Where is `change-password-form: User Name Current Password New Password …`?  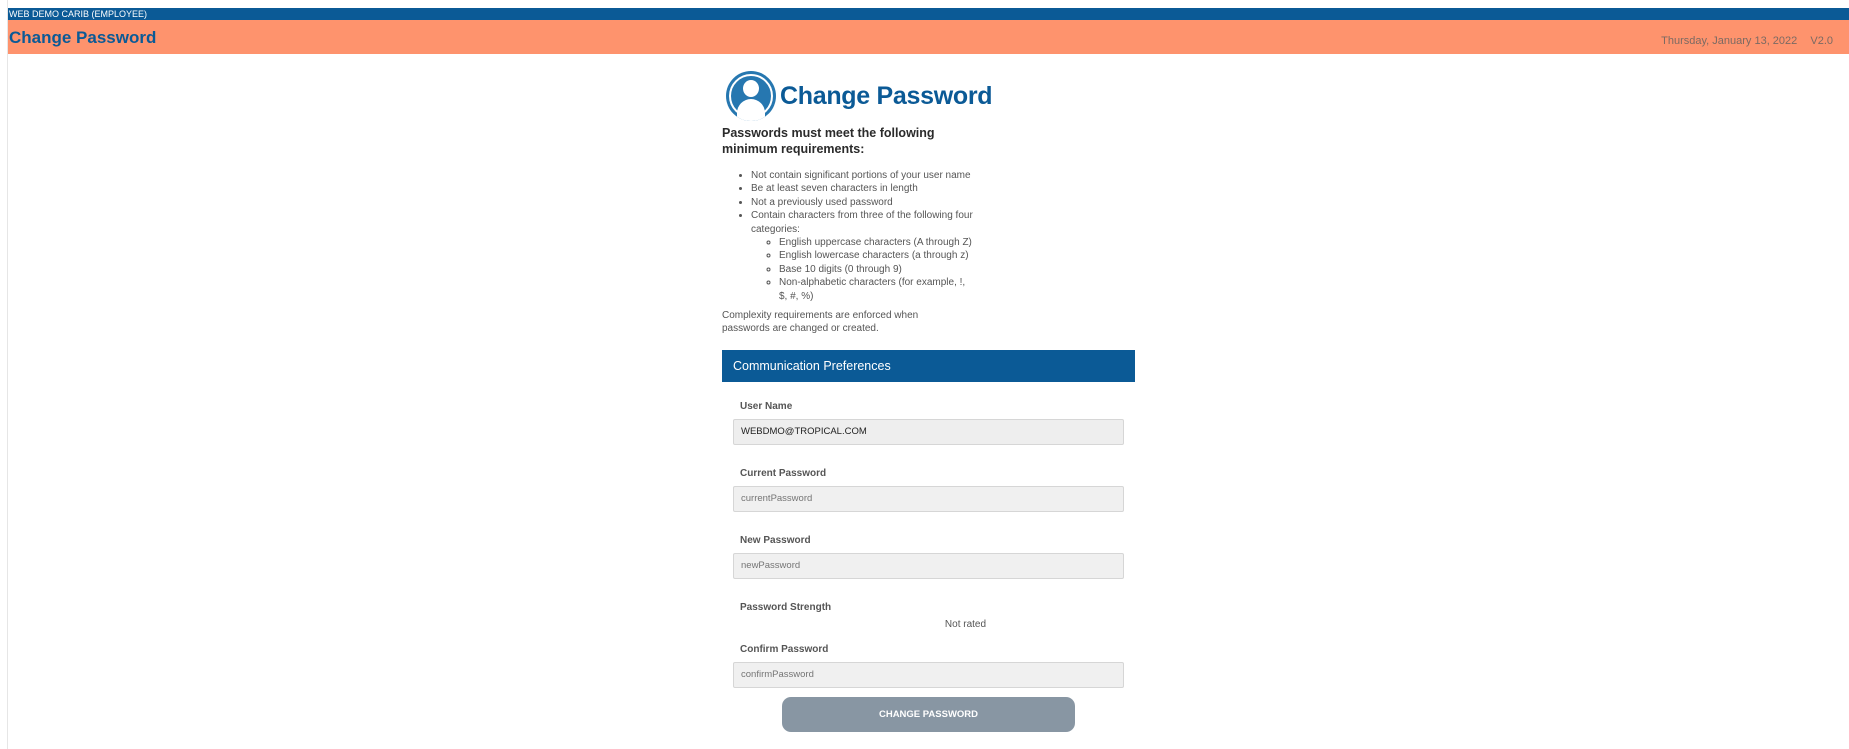
change-password-form: User Name Current Password New Password … is located at coordinates (928, 557).